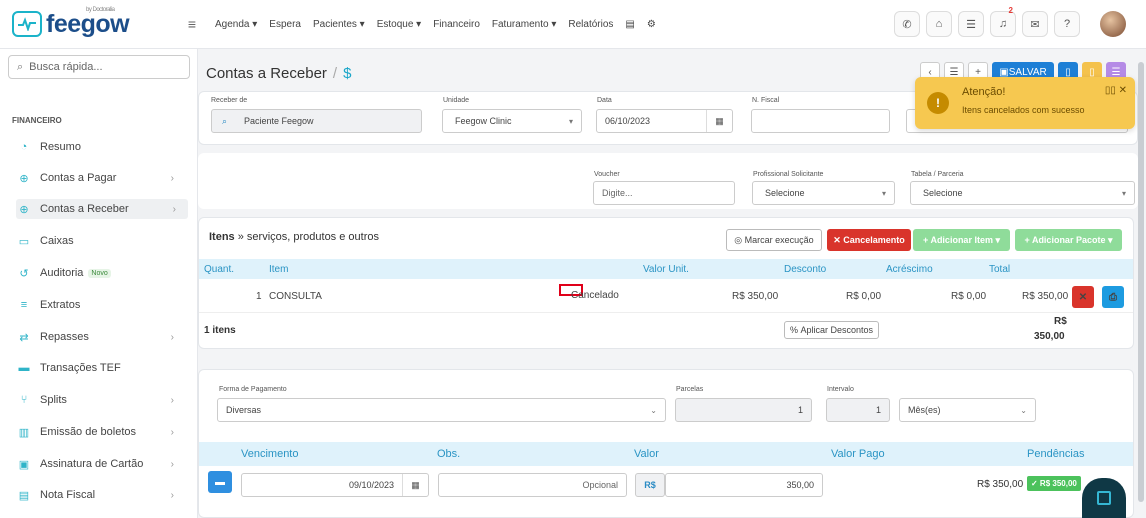  I want to click on delete-row-button: ✕, so click(1083, 297).